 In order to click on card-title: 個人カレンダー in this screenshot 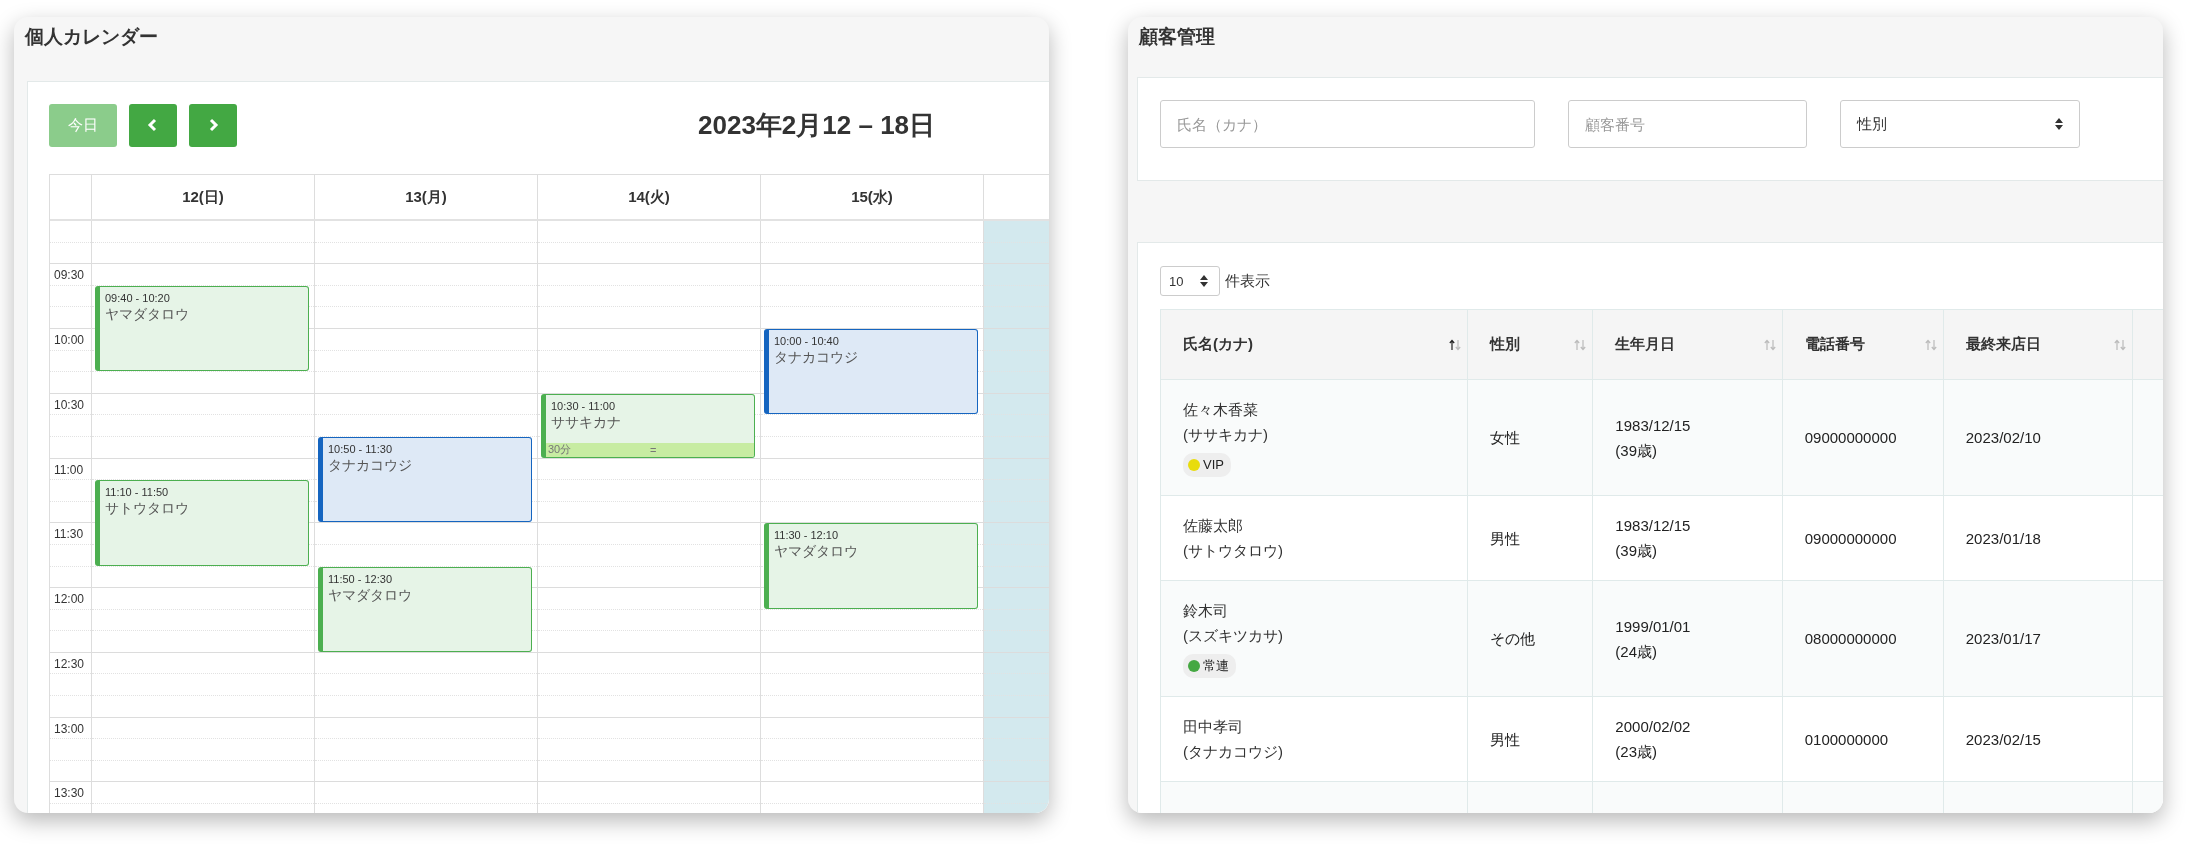, I will do `click(91, 37)`.